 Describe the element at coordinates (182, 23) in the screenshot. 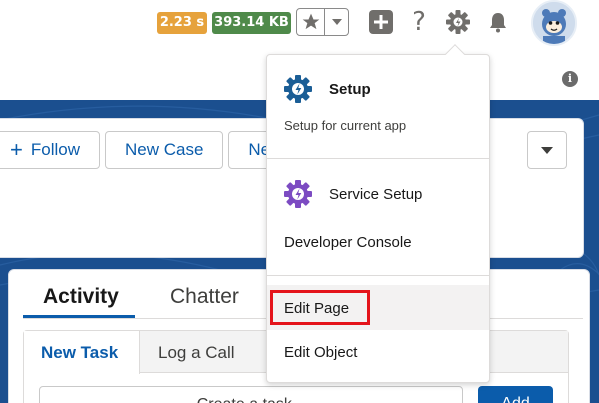

I see `perf-time-badge: 2.23 s` at that location.